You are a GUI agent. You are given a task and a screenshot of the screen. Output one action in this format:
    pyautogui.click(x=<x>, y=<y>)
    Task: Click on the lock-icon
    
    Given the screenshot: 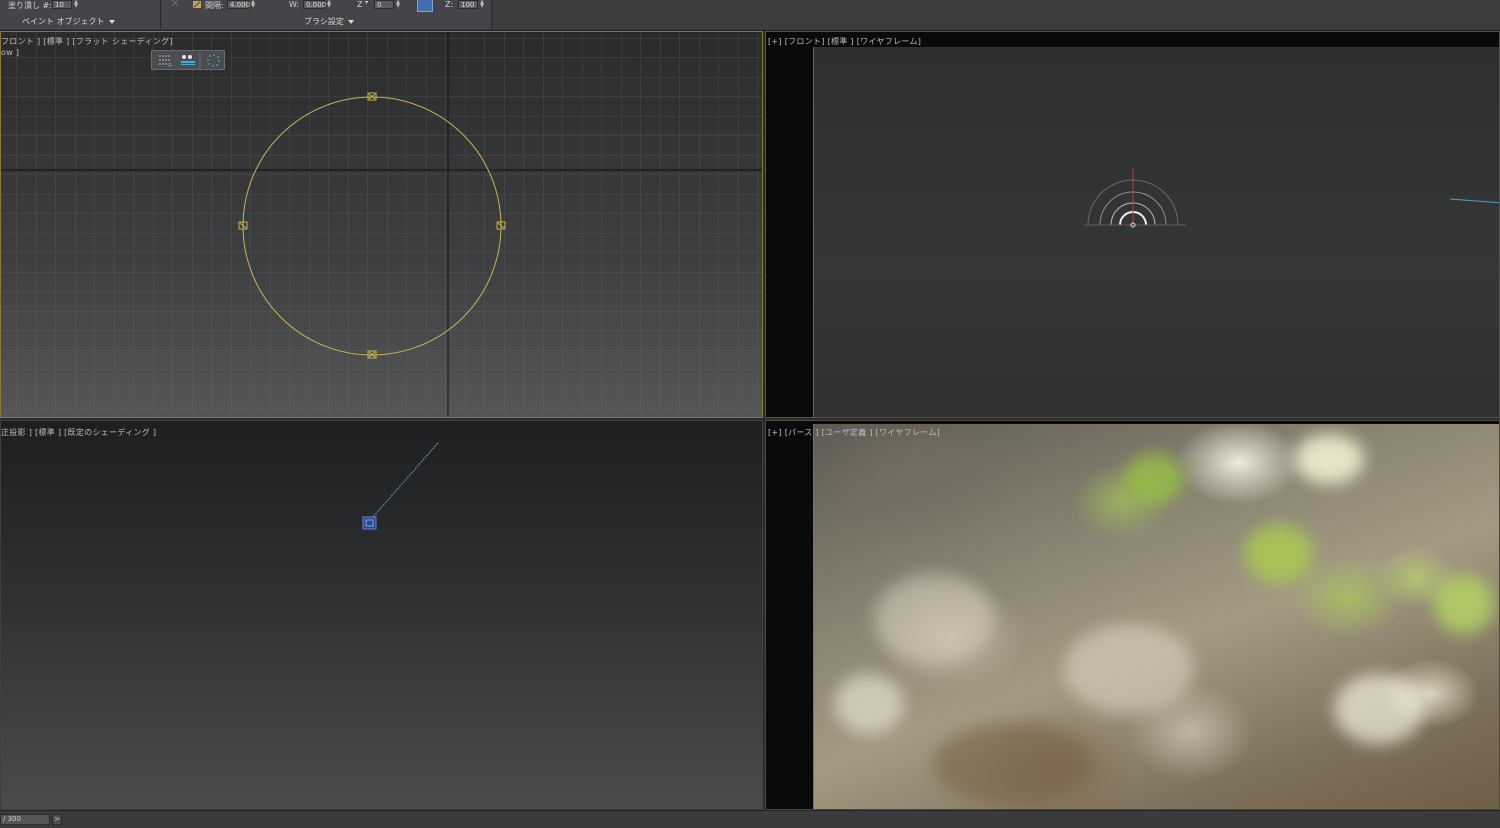 What is the action you would take?
    pyautogui.click(x=425, y=6)
    